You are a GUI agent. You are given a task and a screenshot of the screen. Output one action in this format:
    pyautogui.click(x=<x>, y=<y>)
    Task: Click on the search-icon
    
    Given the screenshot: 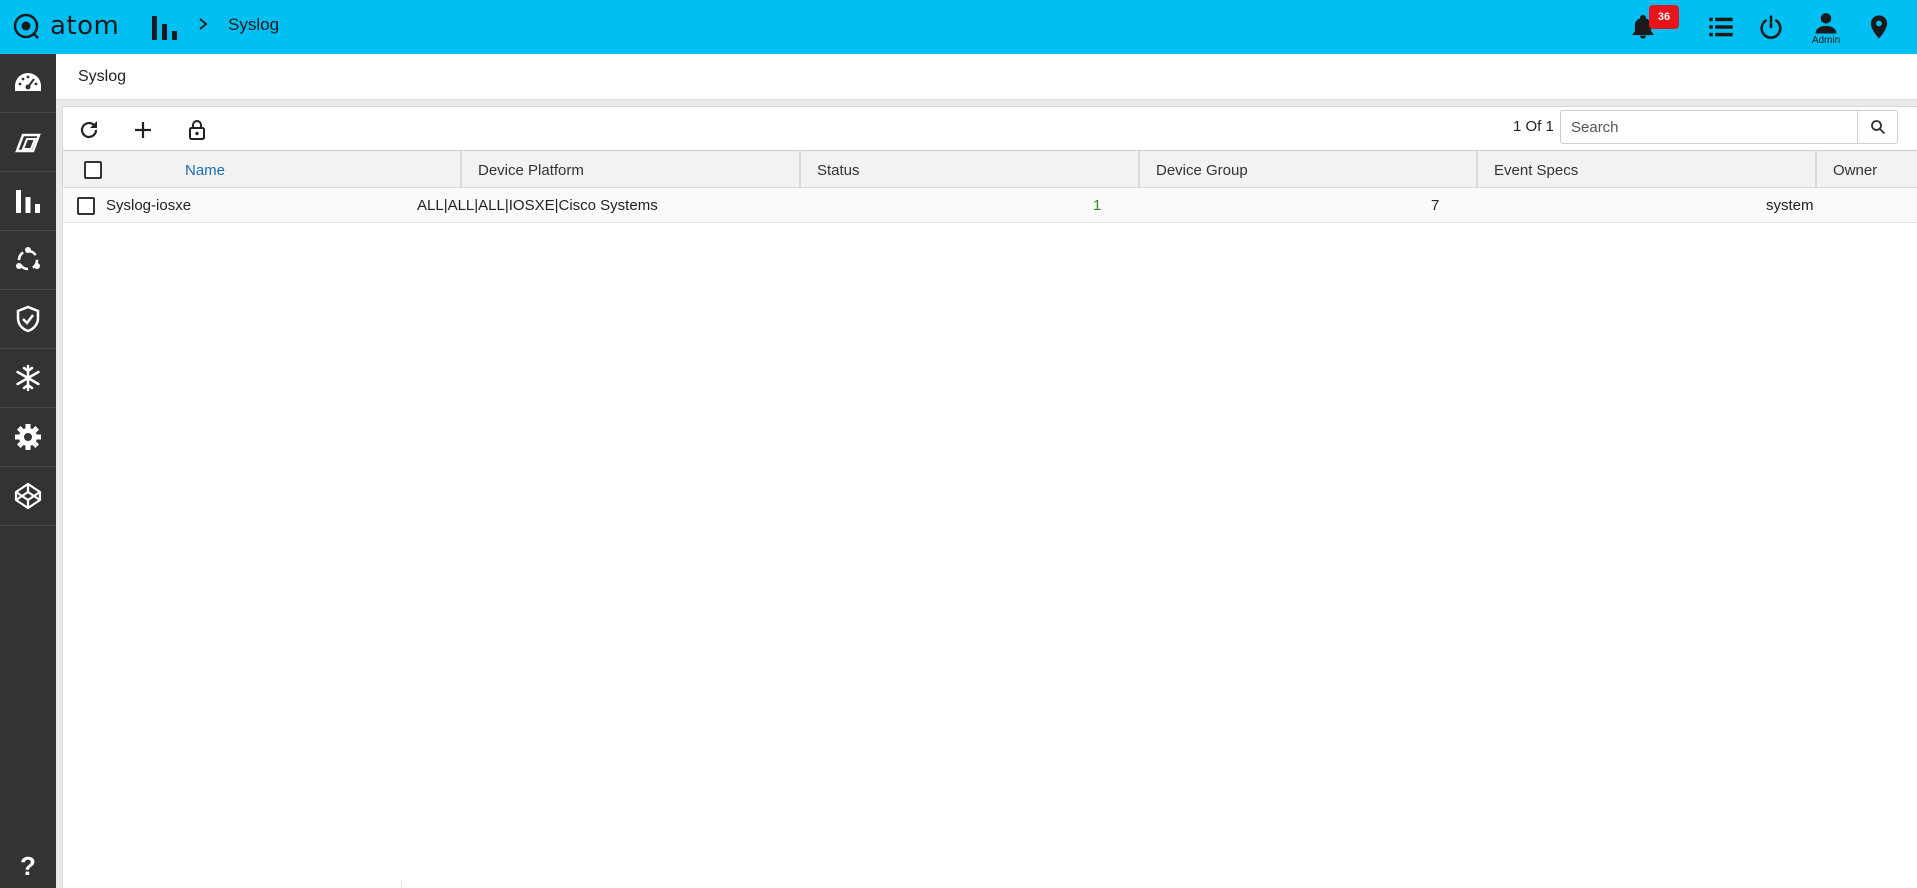 What is the action you would take?
    pyautogui.click(x=1877, y=127)
    